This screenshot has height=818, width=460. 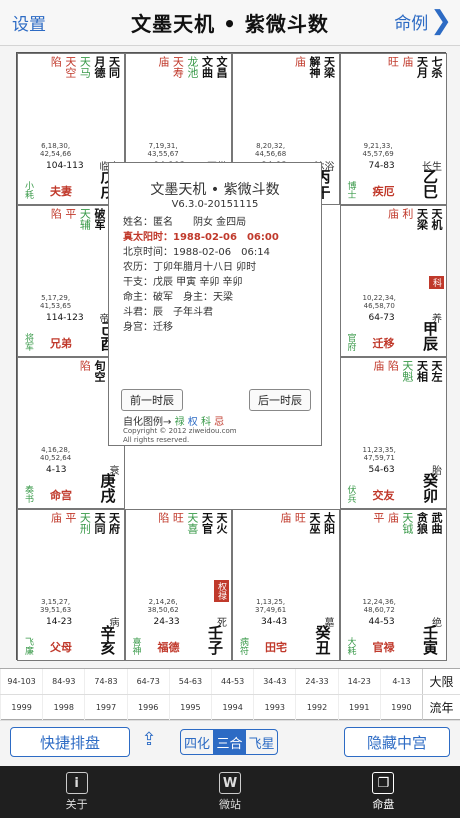 What do you see at coordinates (229, 742) in the screenshot?
I see `seg-sanhe: 三合` at bounding box center [229, 742].